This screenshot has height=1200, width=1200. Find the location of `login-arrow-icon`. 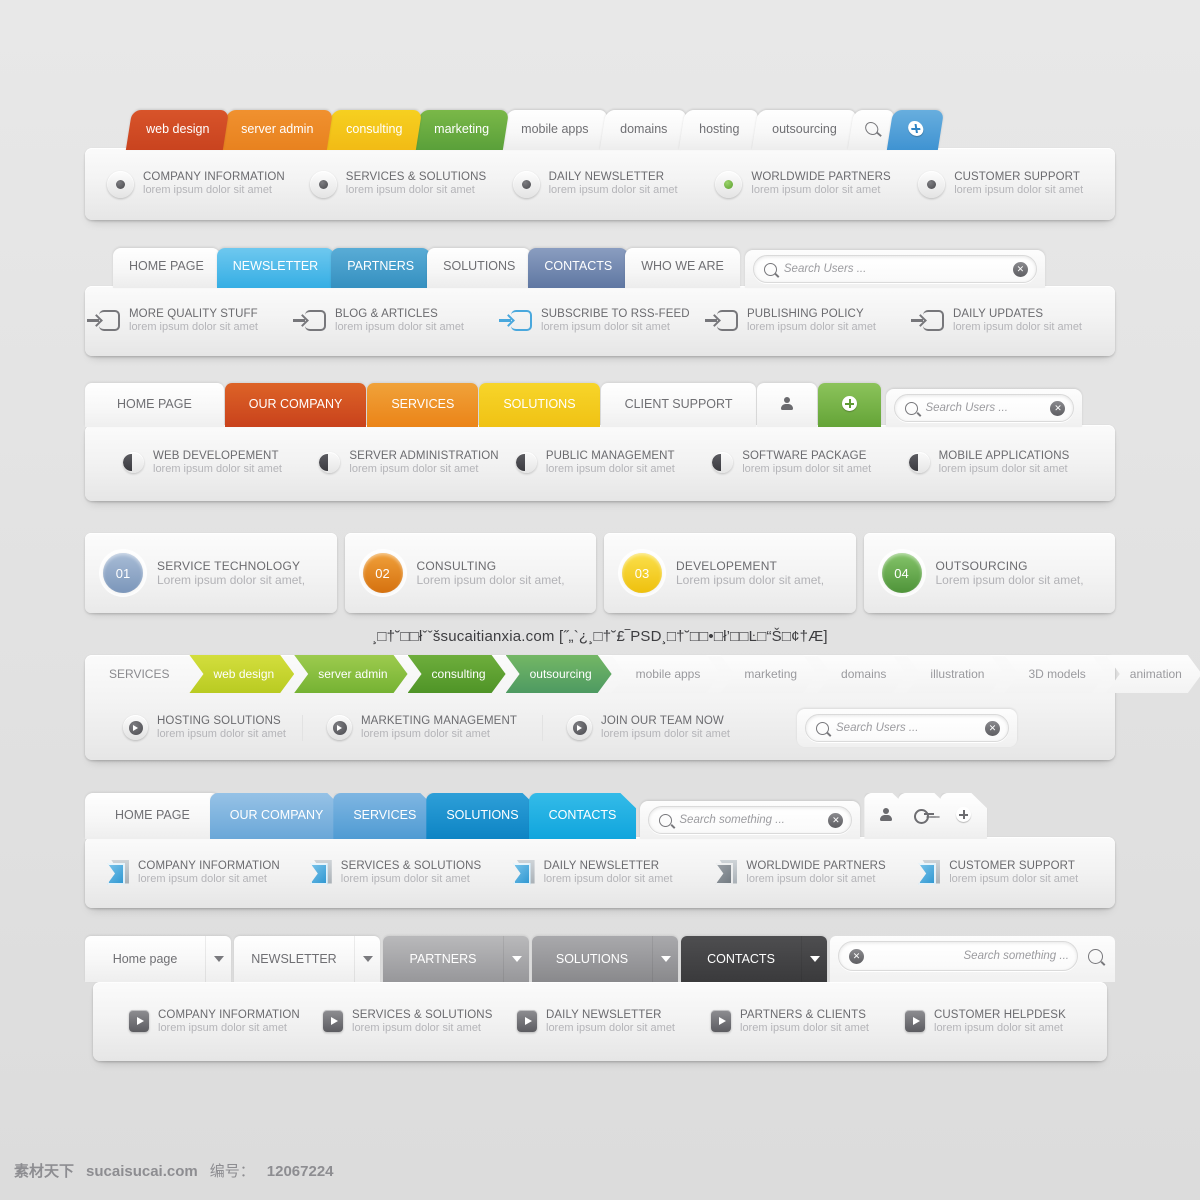

login-arrow-icon is located at coordinates (103, 321).